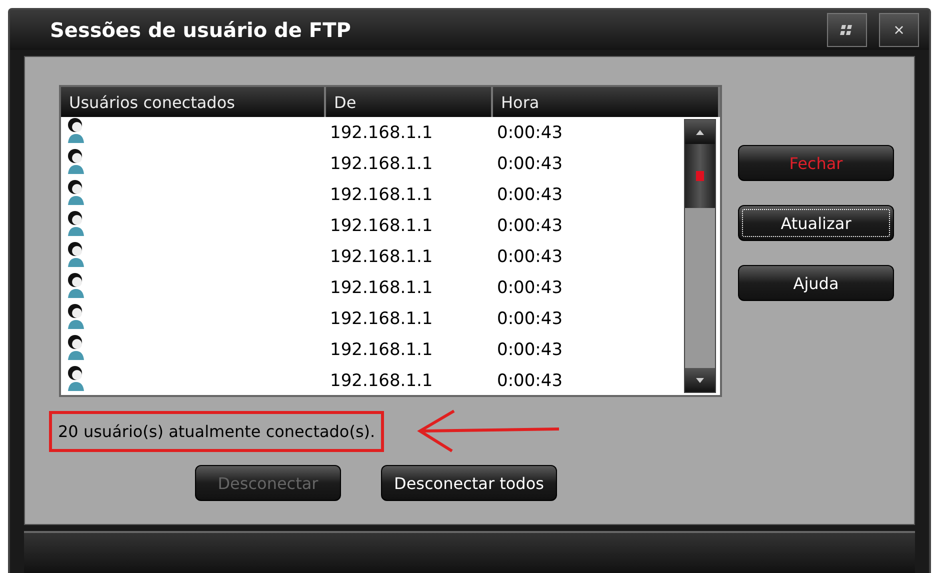  Describe the element at coordinates (469, 483) in the screenshot. I see `disconnect-button: Desconectar todos` at that location.